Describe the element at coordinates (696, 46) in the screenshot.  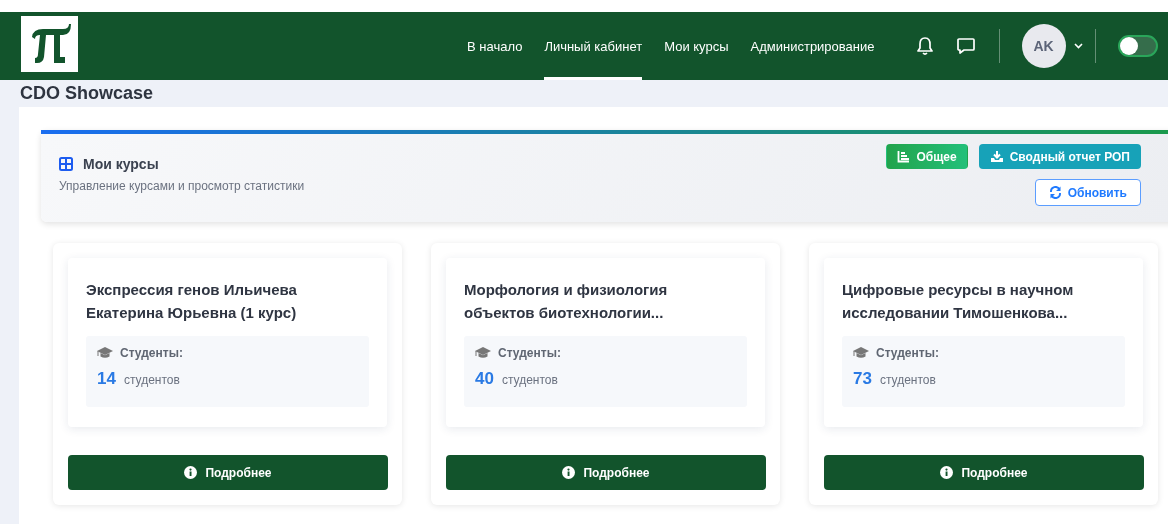
I see `nav-link: Мои курсы` at that location.